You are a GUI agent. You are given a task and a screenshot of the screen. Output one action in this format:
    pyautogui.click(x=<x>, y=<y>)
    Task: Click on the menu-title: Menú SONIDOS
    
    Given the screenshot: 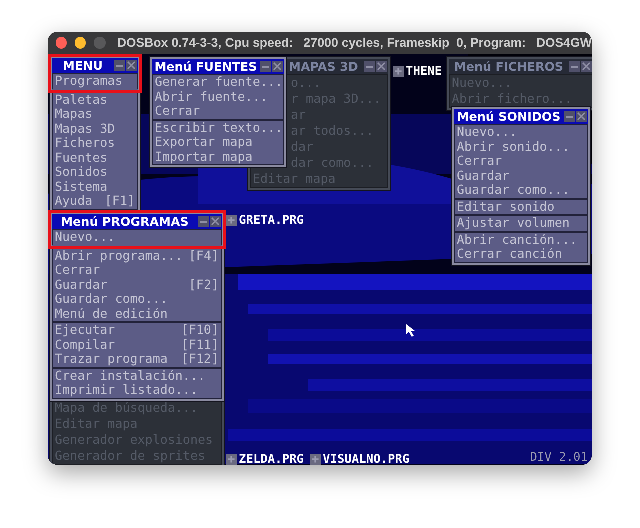 What is the action you would take?
    pyautogui.click(x=509, y=117)
    